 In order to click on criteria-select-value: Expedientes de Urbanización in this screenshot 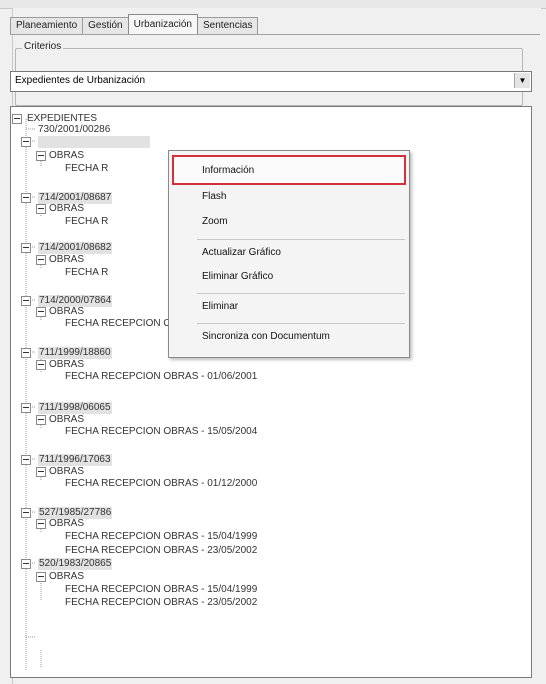, I will do `click(80, 80)`.